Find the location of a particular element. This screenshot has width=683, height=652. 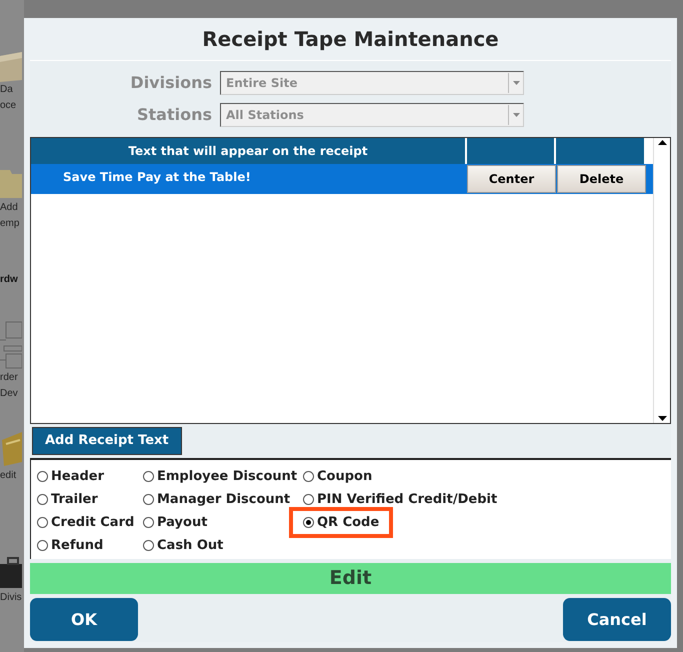

radio-label: Coupon is located at coordinates (344, 477).